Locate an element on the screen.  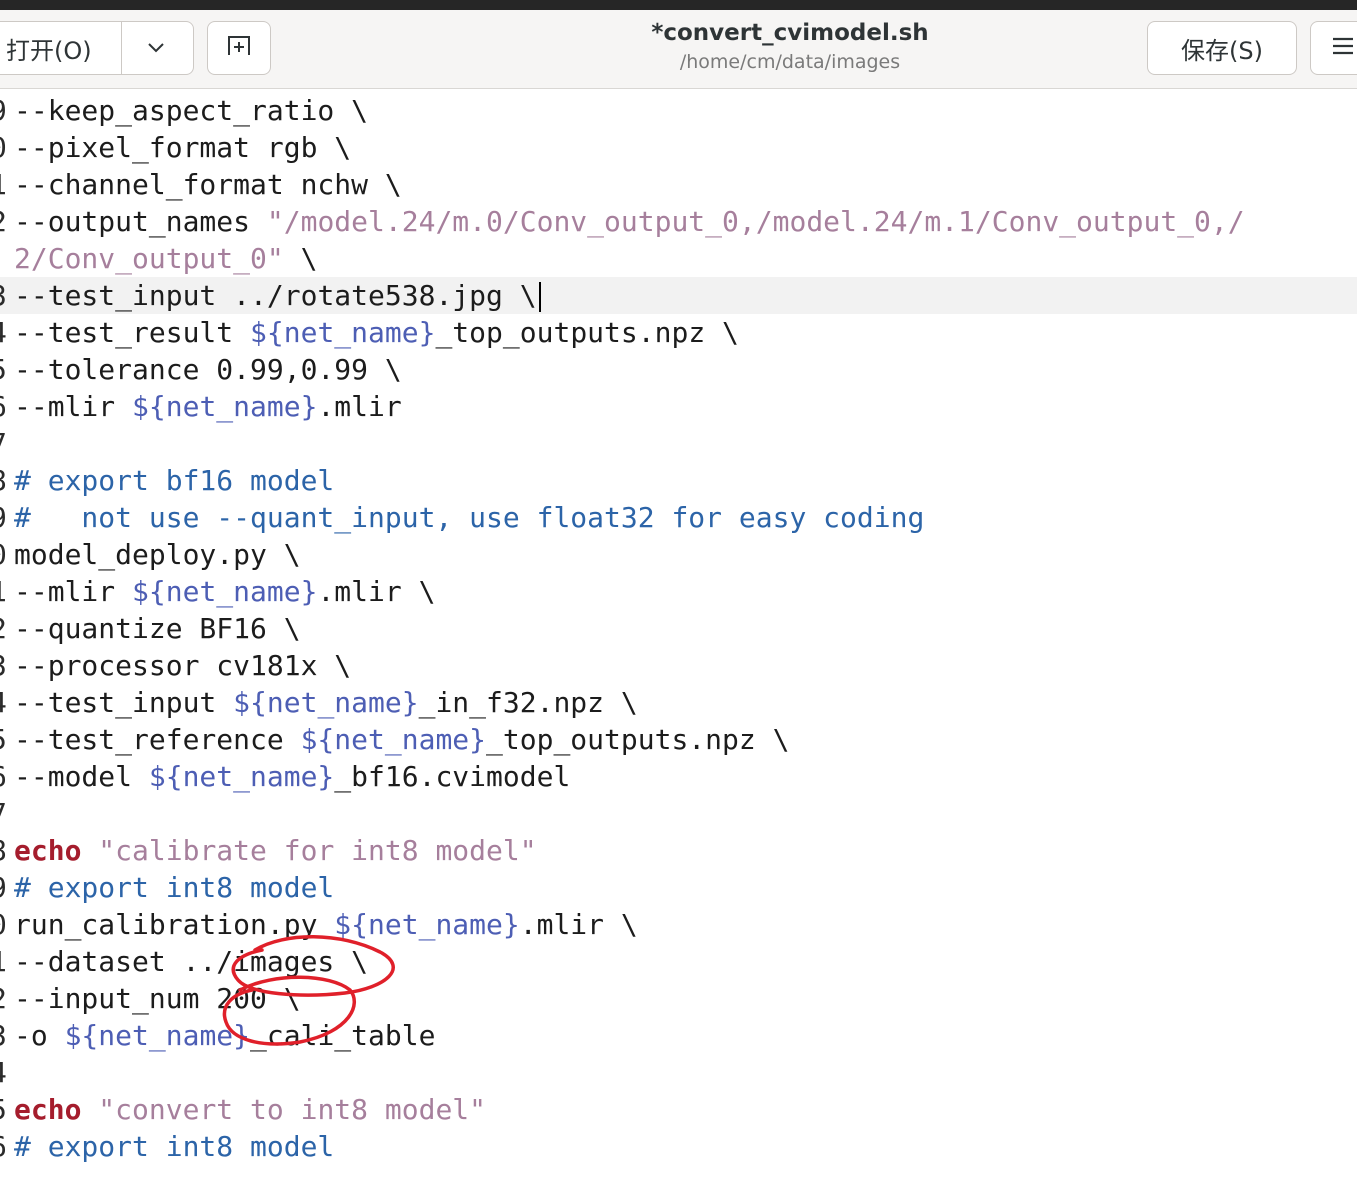
code-text: _bf16.cvimodel is located at coordinates (452, 776).